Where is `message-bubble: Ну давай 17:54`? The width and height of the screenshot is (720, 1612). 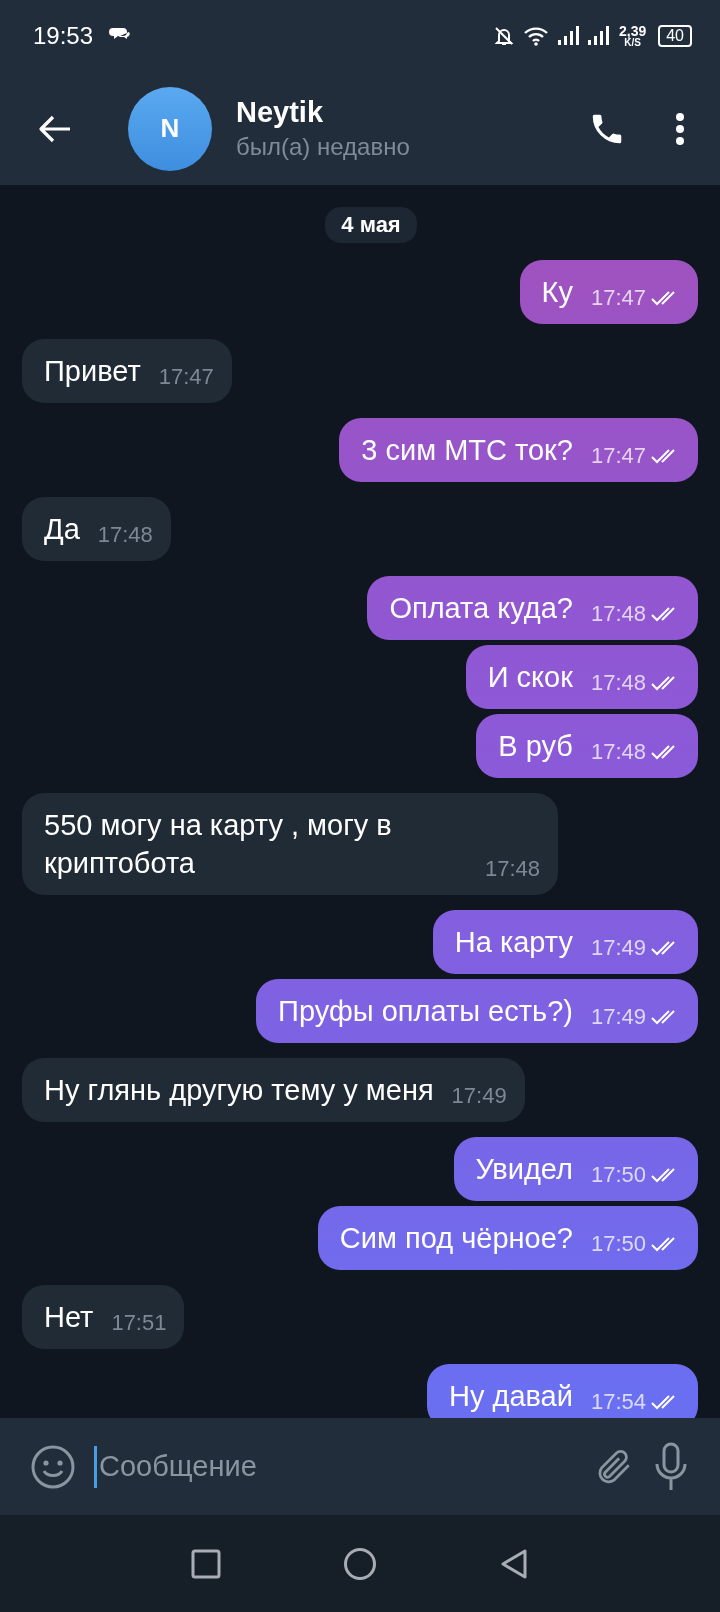 message-bubble: Ну давай 17:54 is located at coordinates (562, 1391).